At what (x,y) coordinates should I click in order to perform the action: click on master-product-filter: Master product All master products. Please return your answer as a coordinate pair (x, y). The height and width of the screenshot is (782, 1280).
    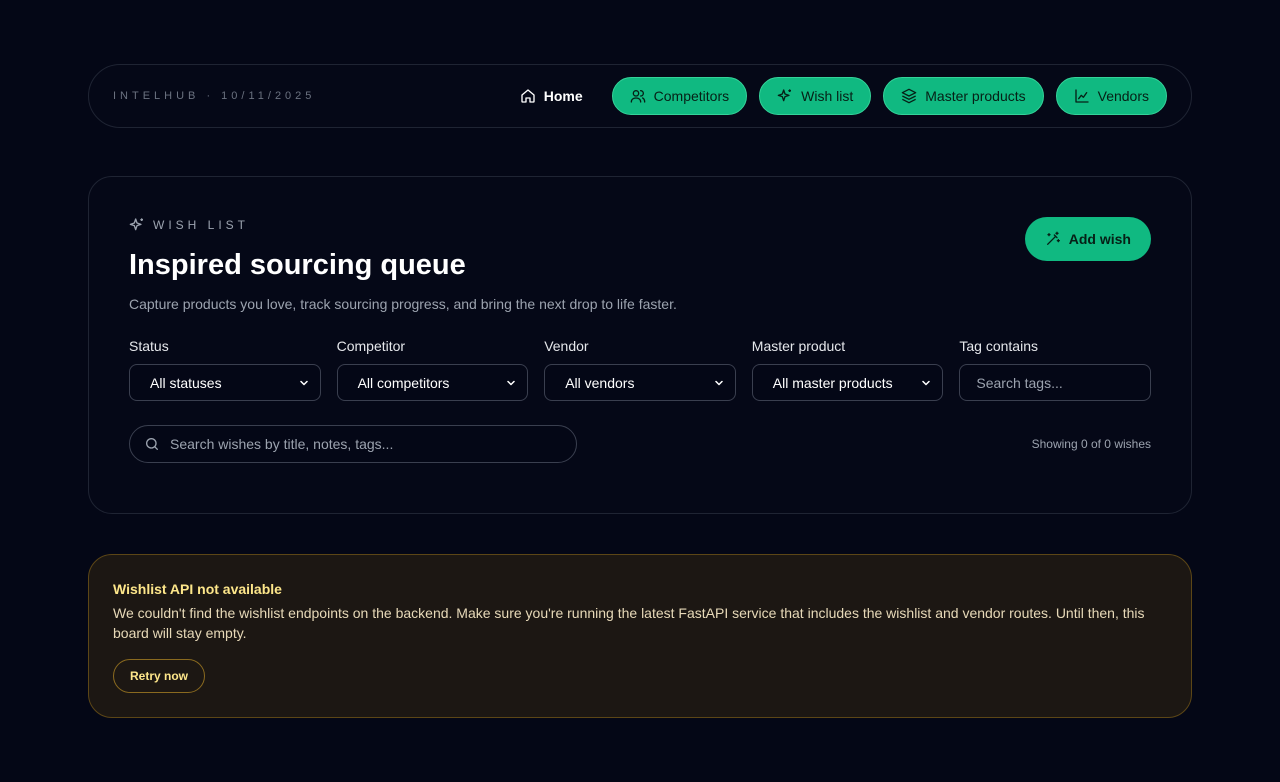
    Looking at the image, I should click on (847, 369).